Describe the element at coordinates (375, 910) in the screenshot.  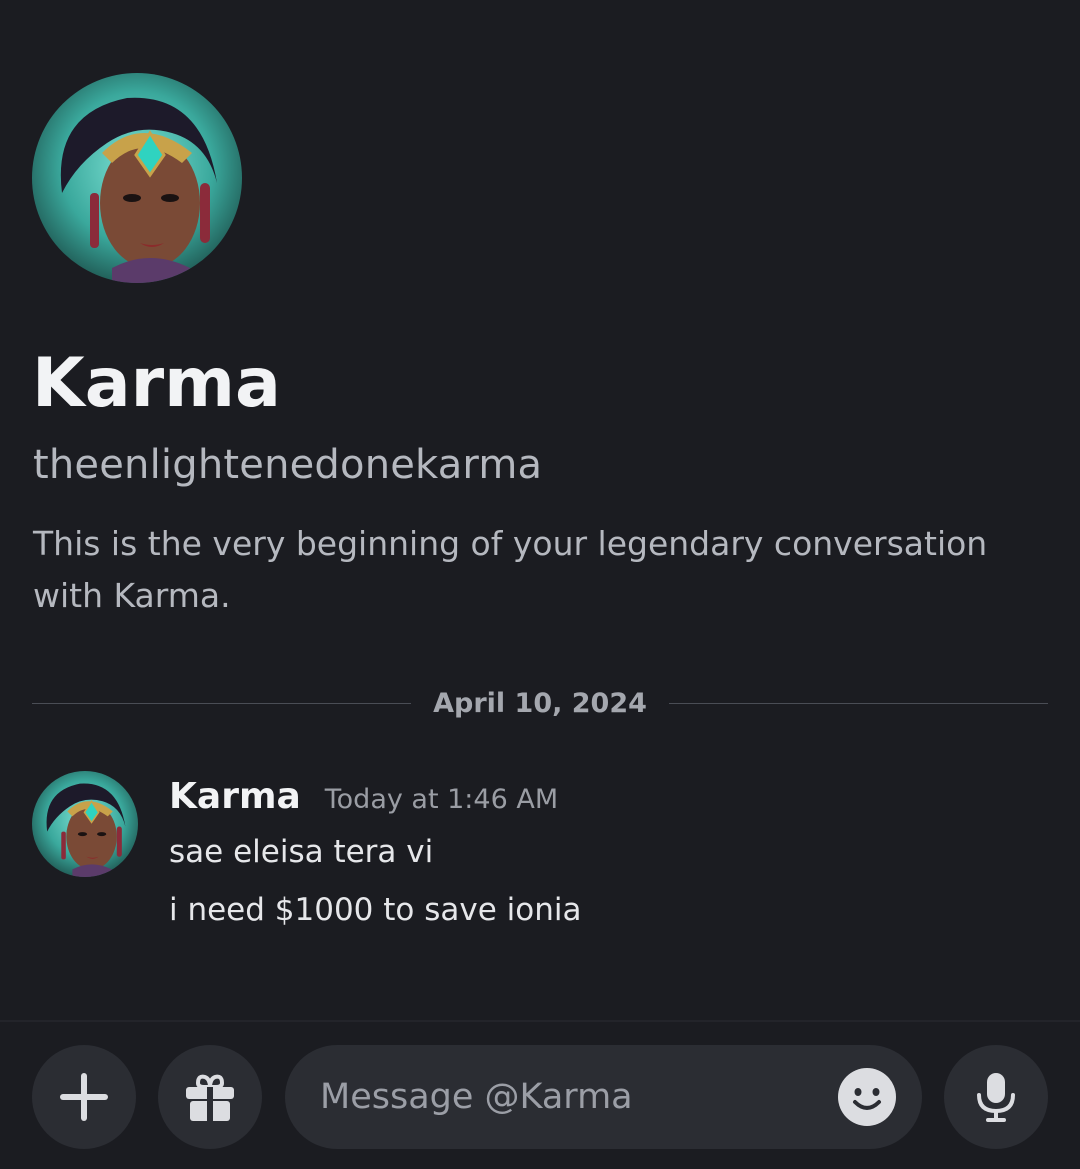
I see `message-text: i need $1000 to save ionia` at that location.